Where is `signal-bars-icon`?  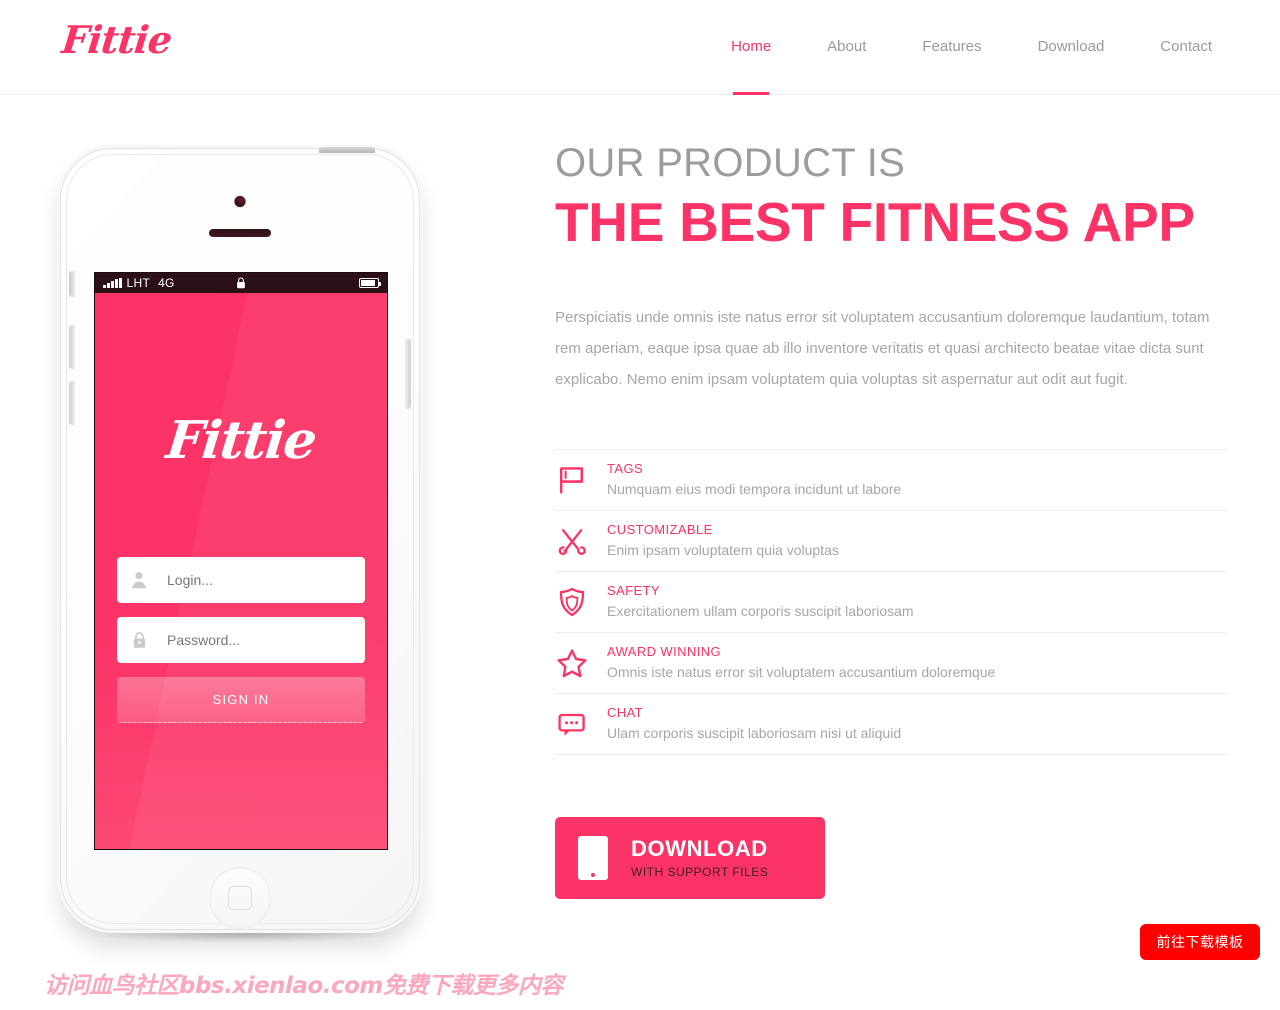
signal-bars-icon is located at coordinates (112, 283).